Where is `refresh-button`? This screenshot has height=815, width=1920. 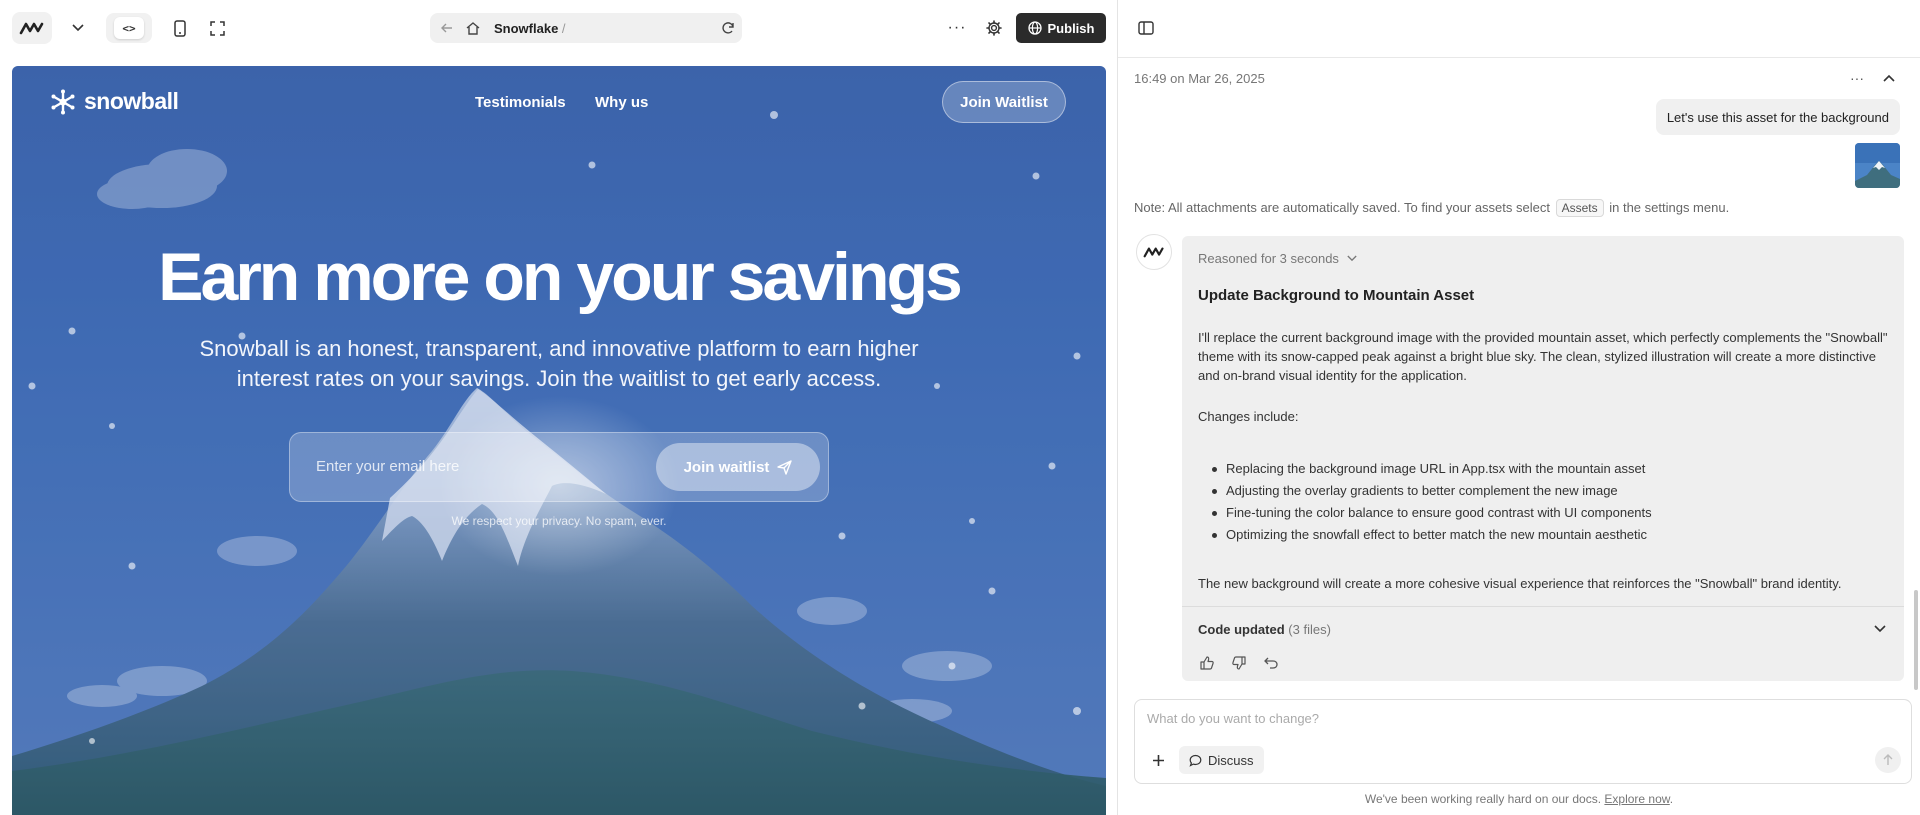
refresh-button is located at coordinates (728, 28).